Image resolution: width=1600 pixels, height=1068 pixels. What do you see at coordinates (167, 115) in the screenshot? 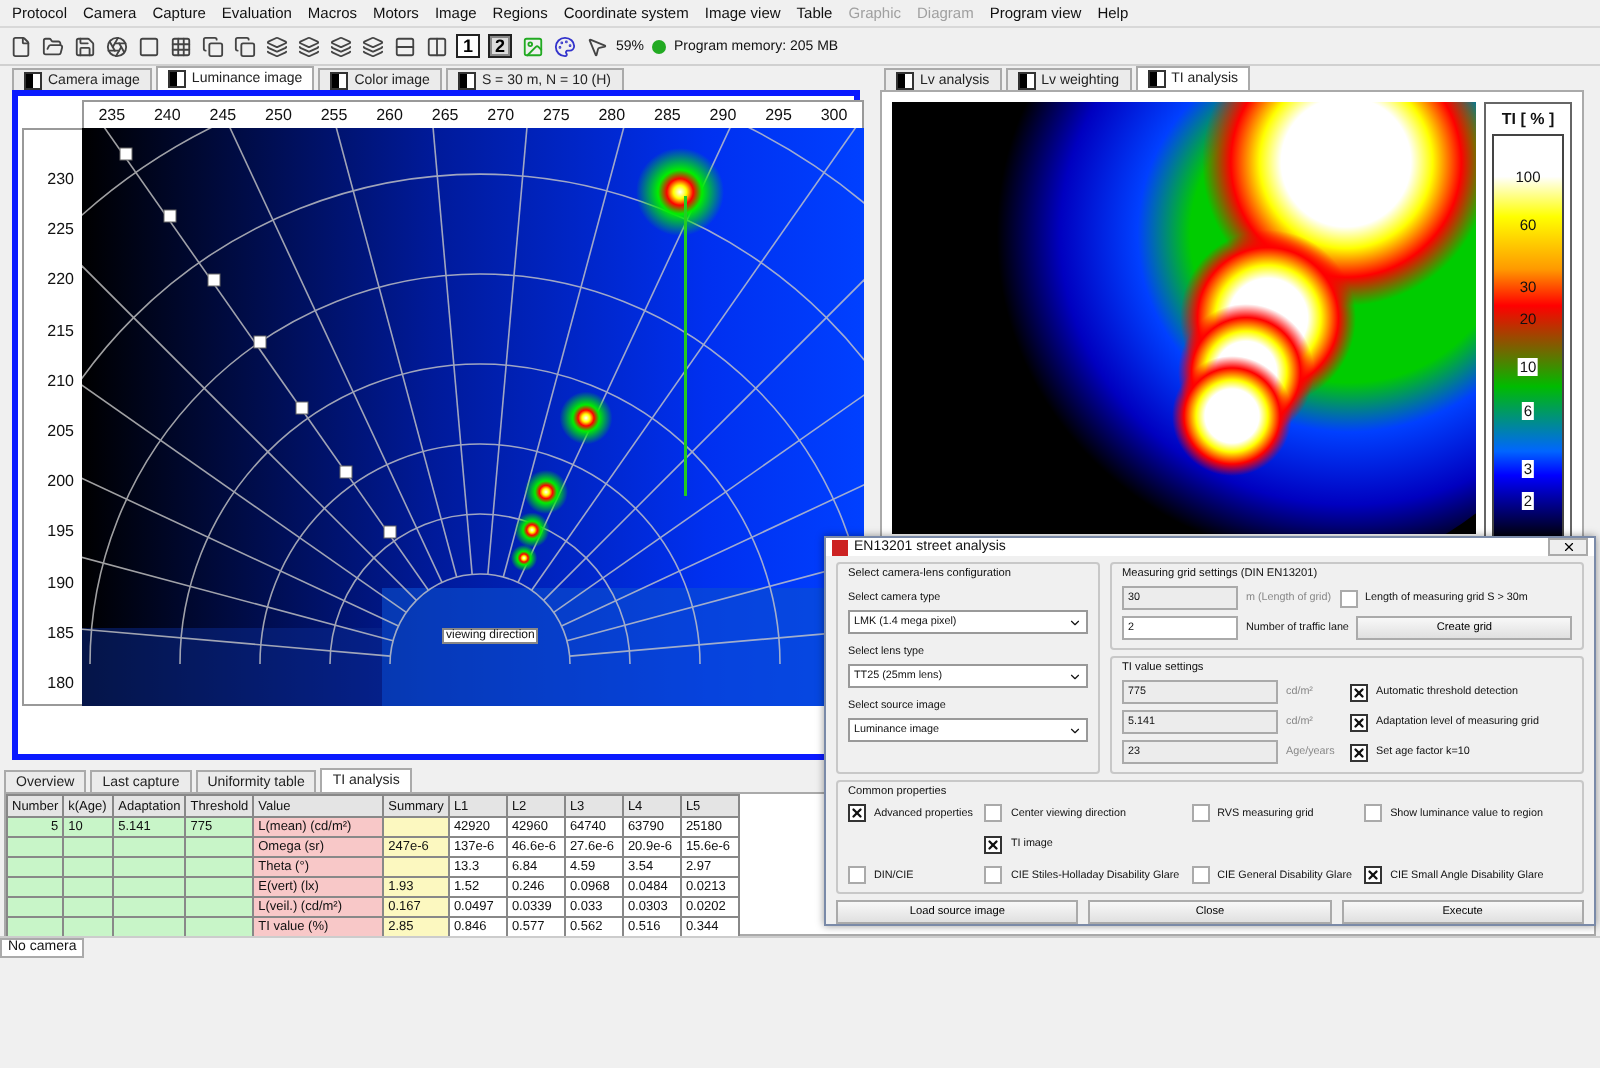
I see `axis-tick-label: 240` at bounding box center [167, 115].